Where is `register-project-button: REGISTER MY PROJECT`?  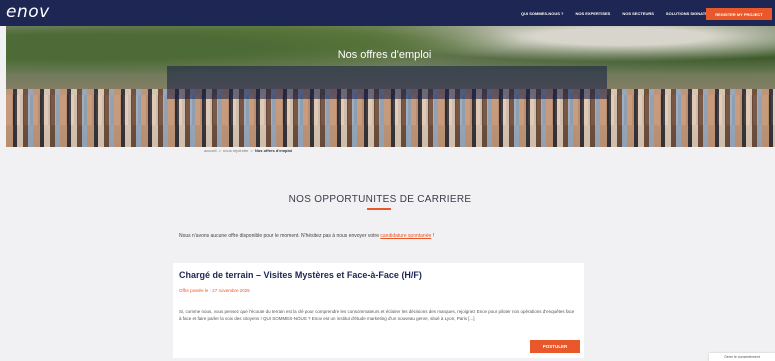
register-project-button: REGISTER MY PROJECT is located at coordinates (739, 14).